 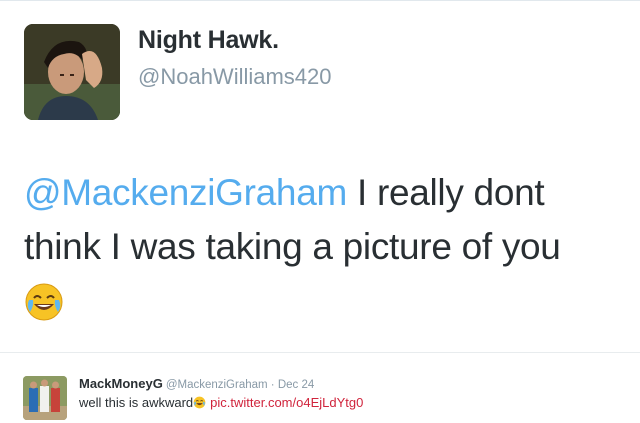 What do you see at coordinates (320, 0) in the screenshot?
I see `top-divider` at bounding box center [320, 0].